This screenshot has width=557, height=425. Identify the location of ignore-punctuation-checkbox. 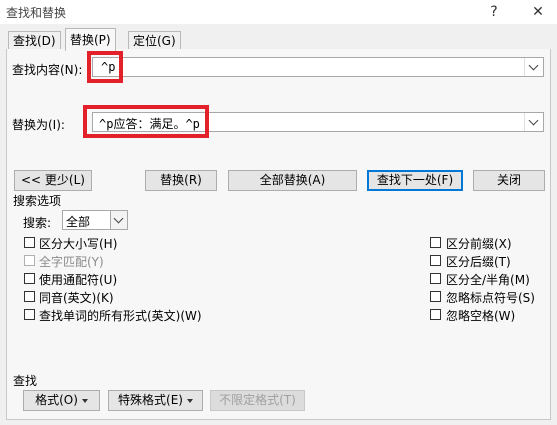
(435, 296).